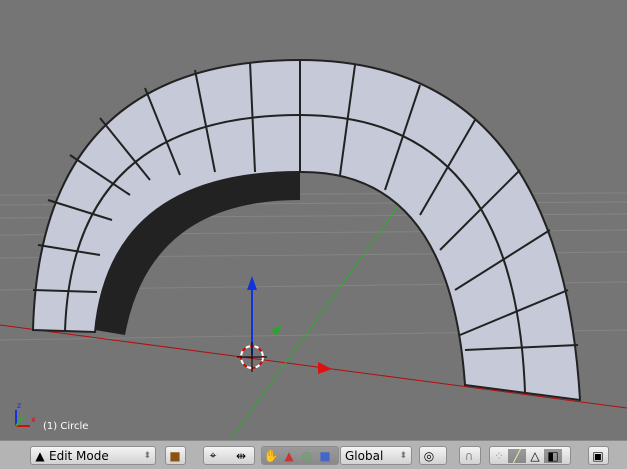  Describe the element at coordinates (22, 418) in the screenshot. I see `axis-y-label: y` at that location.